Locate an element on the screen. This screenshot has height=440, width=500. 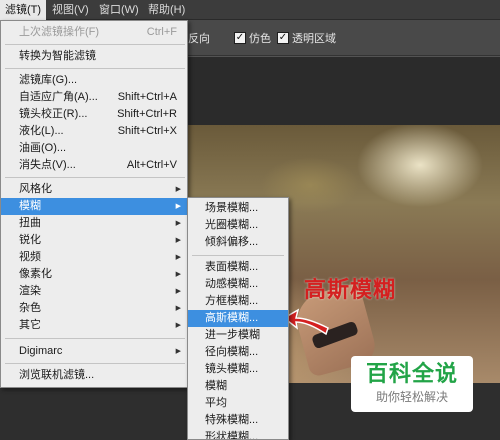
submenu-item-blur-more: 进一步模糊 is located at coordinates (238, 335).